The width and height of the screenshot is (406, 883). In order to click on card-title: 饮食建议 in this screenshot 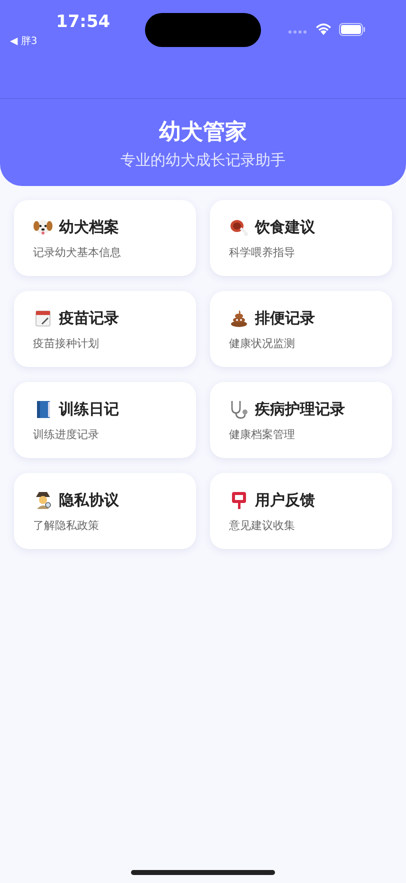, I will do `click(285, 227)`.